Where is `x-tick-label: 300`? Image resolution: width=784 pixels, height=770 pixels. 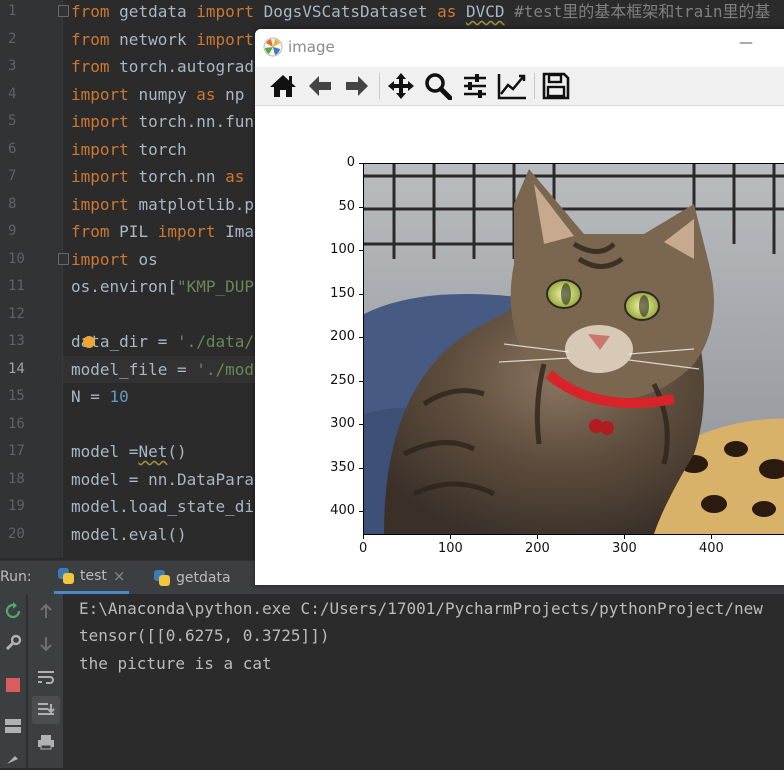
x-tick-label: 300 is located at coordinates (624, 548).